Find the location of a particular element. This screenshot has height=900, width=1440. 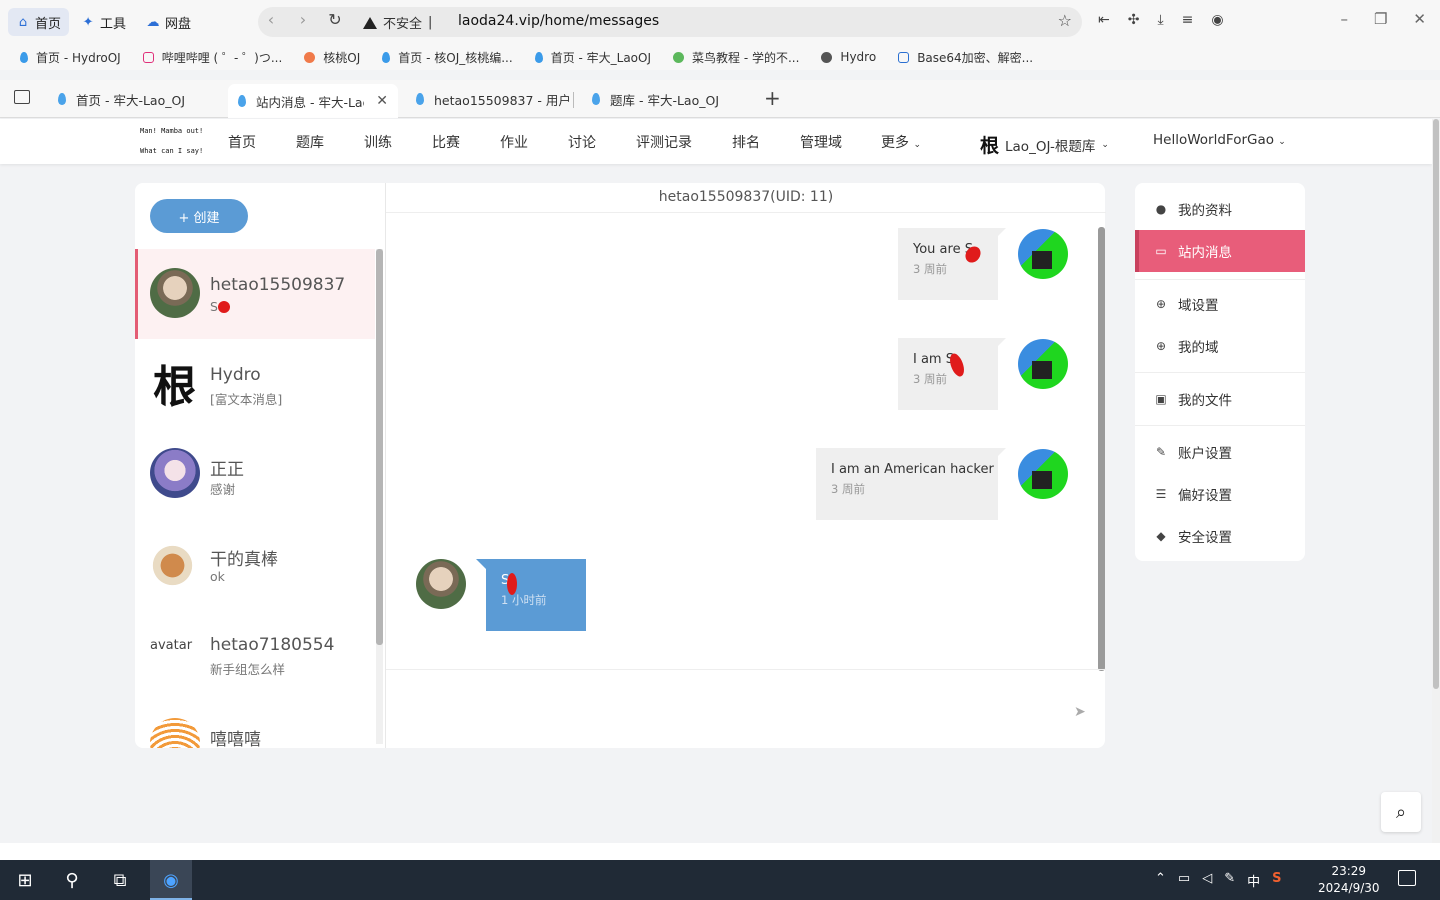

conversation-scrollbar is located at coordinates (379, 496).